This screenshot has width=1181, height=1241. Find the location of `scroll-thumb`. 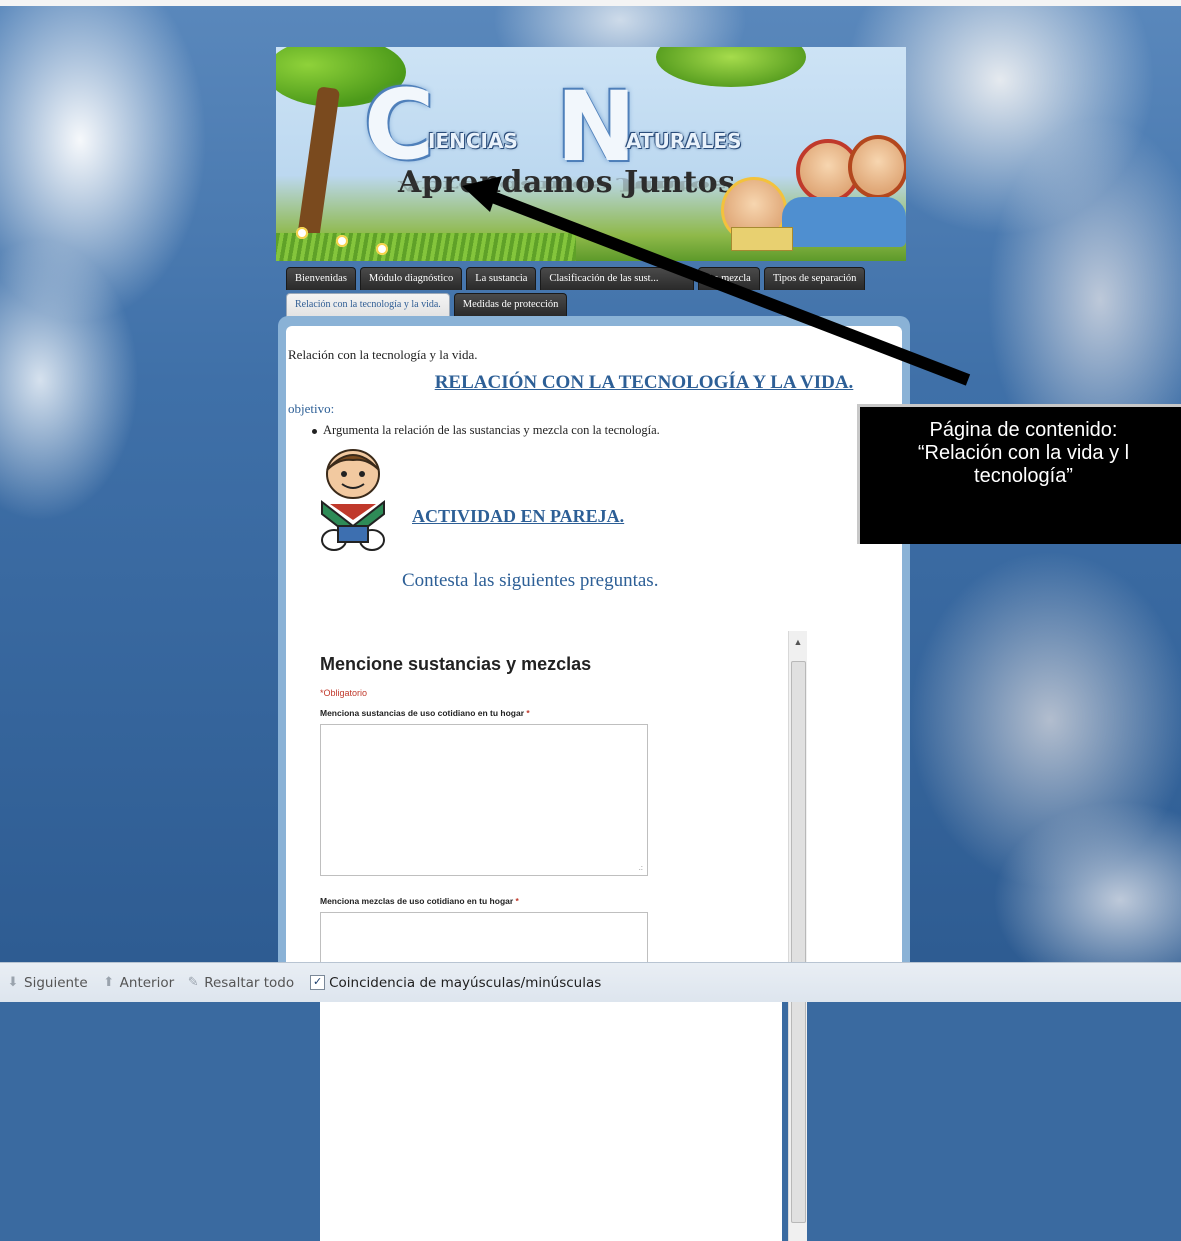

scroll-thumb is located at coordinates (798, 942).